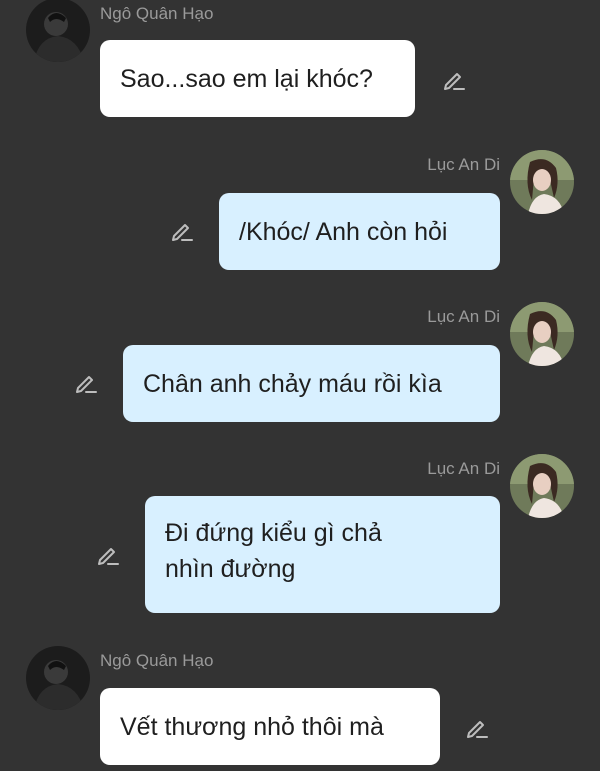 The width and height of the screenshot is (600, 771). I want to click on message-text: Sao...sao em lại khóc?, so click(246, 78).